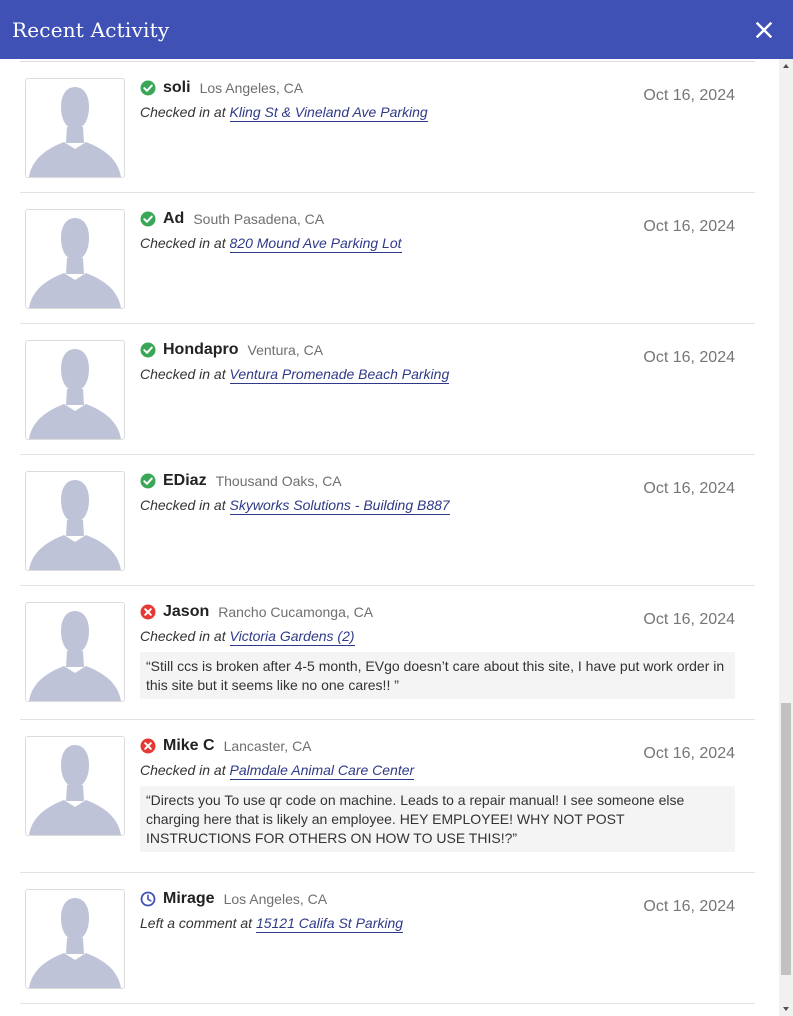 The width and height of the screenshot is (793, 1016). Describe the element at coordinates (285, 350) in the screenshot. I see `user-location: Ventura, CA` at that location.